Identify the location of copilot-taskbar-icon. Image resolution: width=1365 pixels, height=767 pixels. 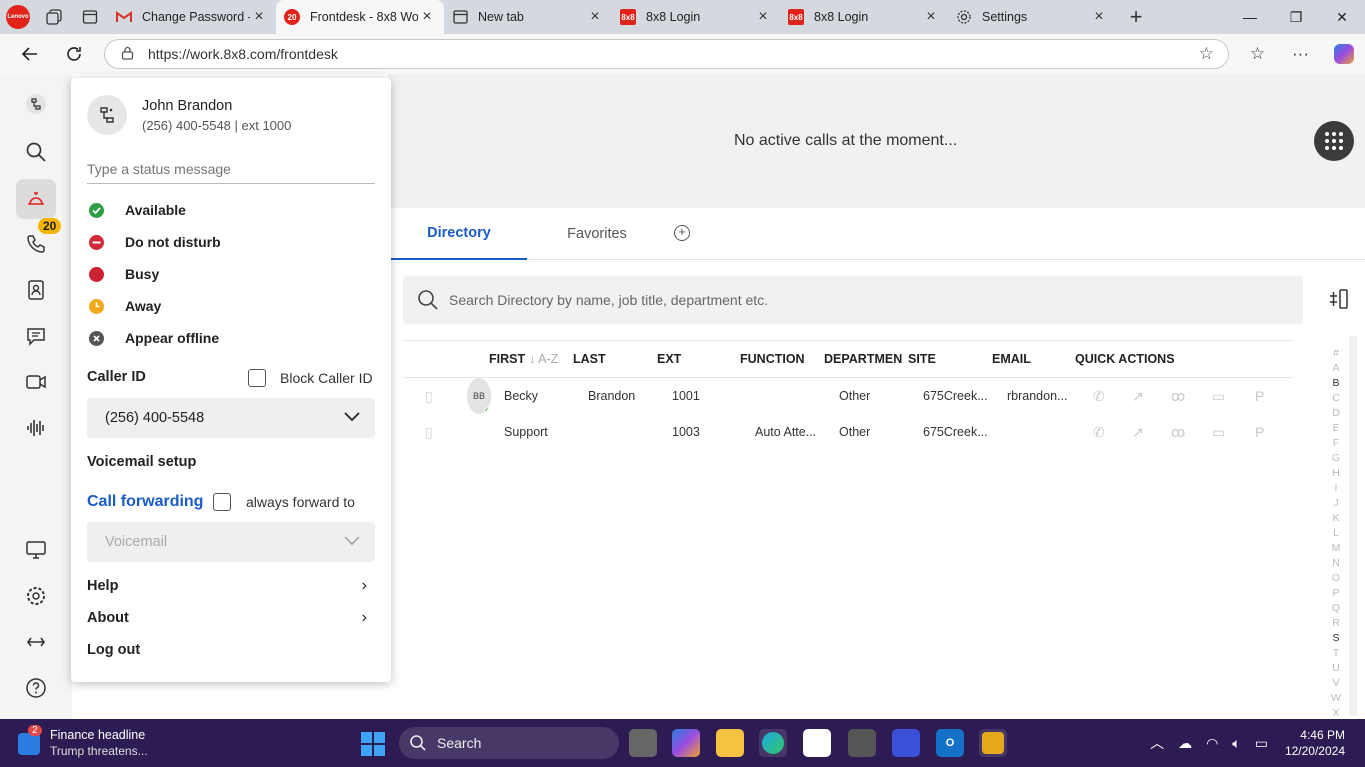
(686, 743).